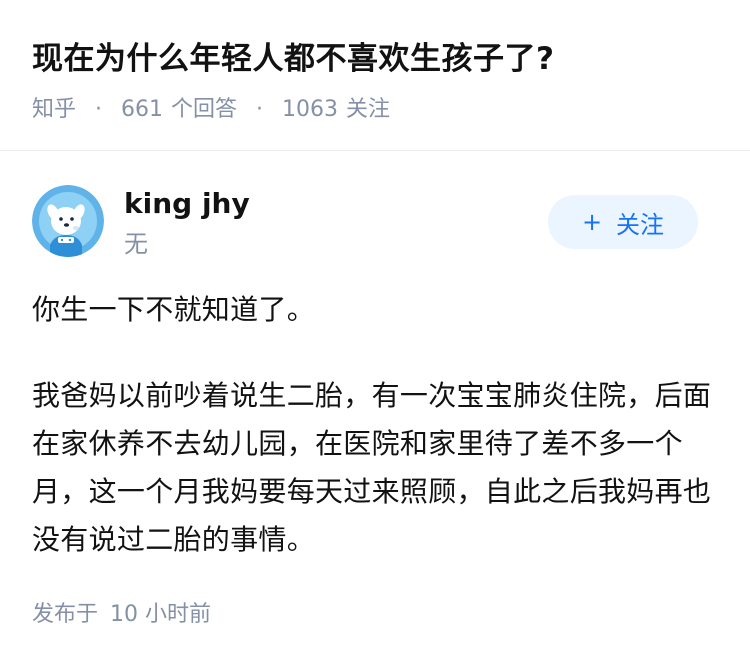 Image resolution: width=750 pixels, height=666 pixels. I want to click on question-title: 现在为什么年轻人都不喜欢生孩子了?, so click(293, 59).